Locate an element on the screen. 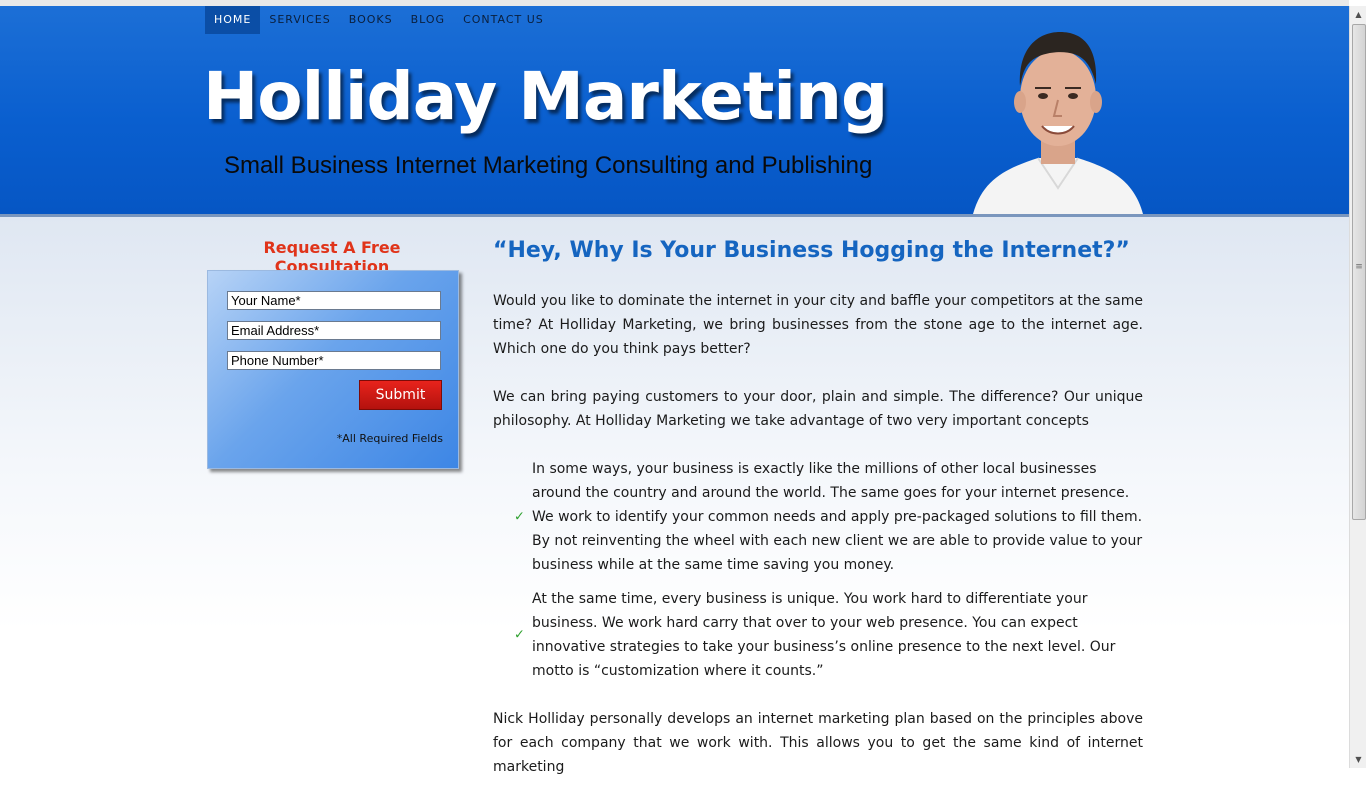  vertical-scrollbar: ▲ ≡ ▼ is located at coordinates (1357, 387).